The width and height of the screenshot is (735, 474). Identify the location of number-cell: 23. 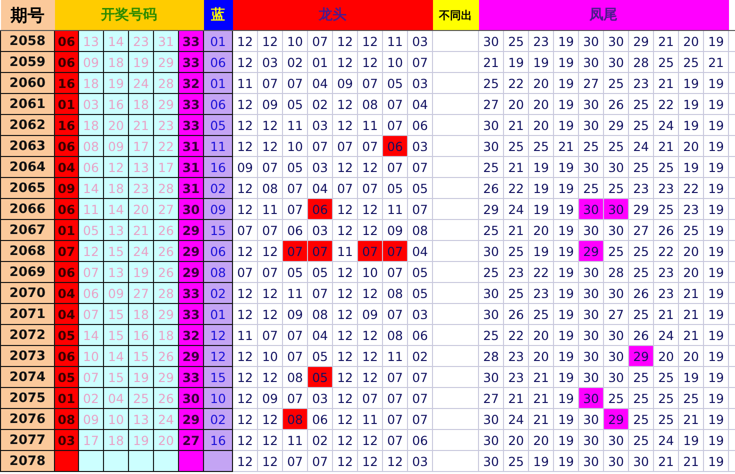
(141, 41).